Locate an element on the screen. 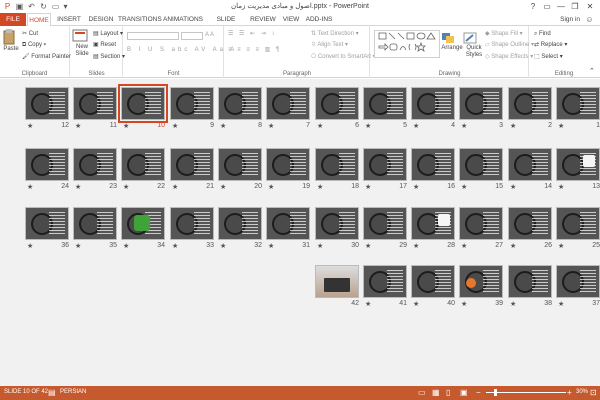 Image resolution: width=600 pixels, height=400 pixels. slide-thumbnail-8: ★ 8 is located at coordinates (240, 110).